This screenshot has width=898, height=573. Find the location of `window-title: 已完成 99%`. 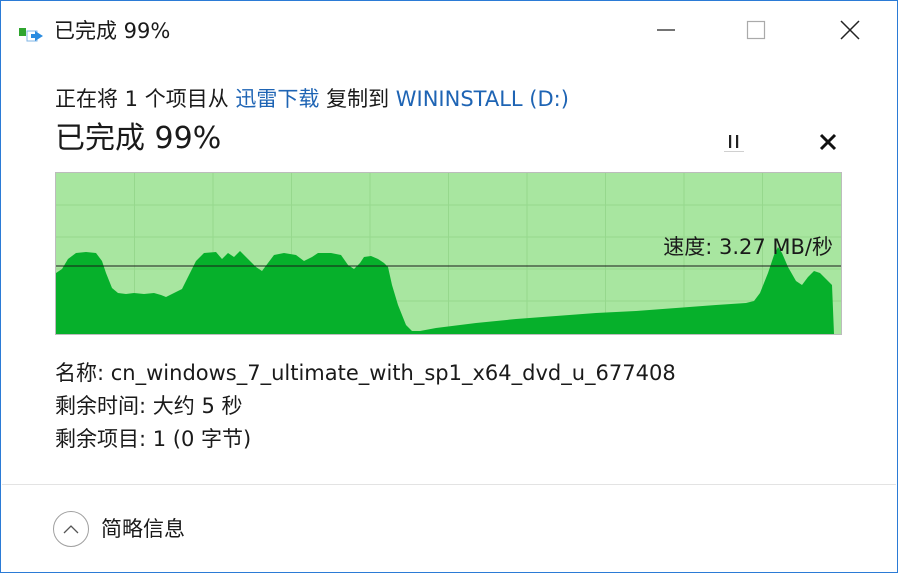

window-title: 已完成 99% is located at coordinates (112, 31).